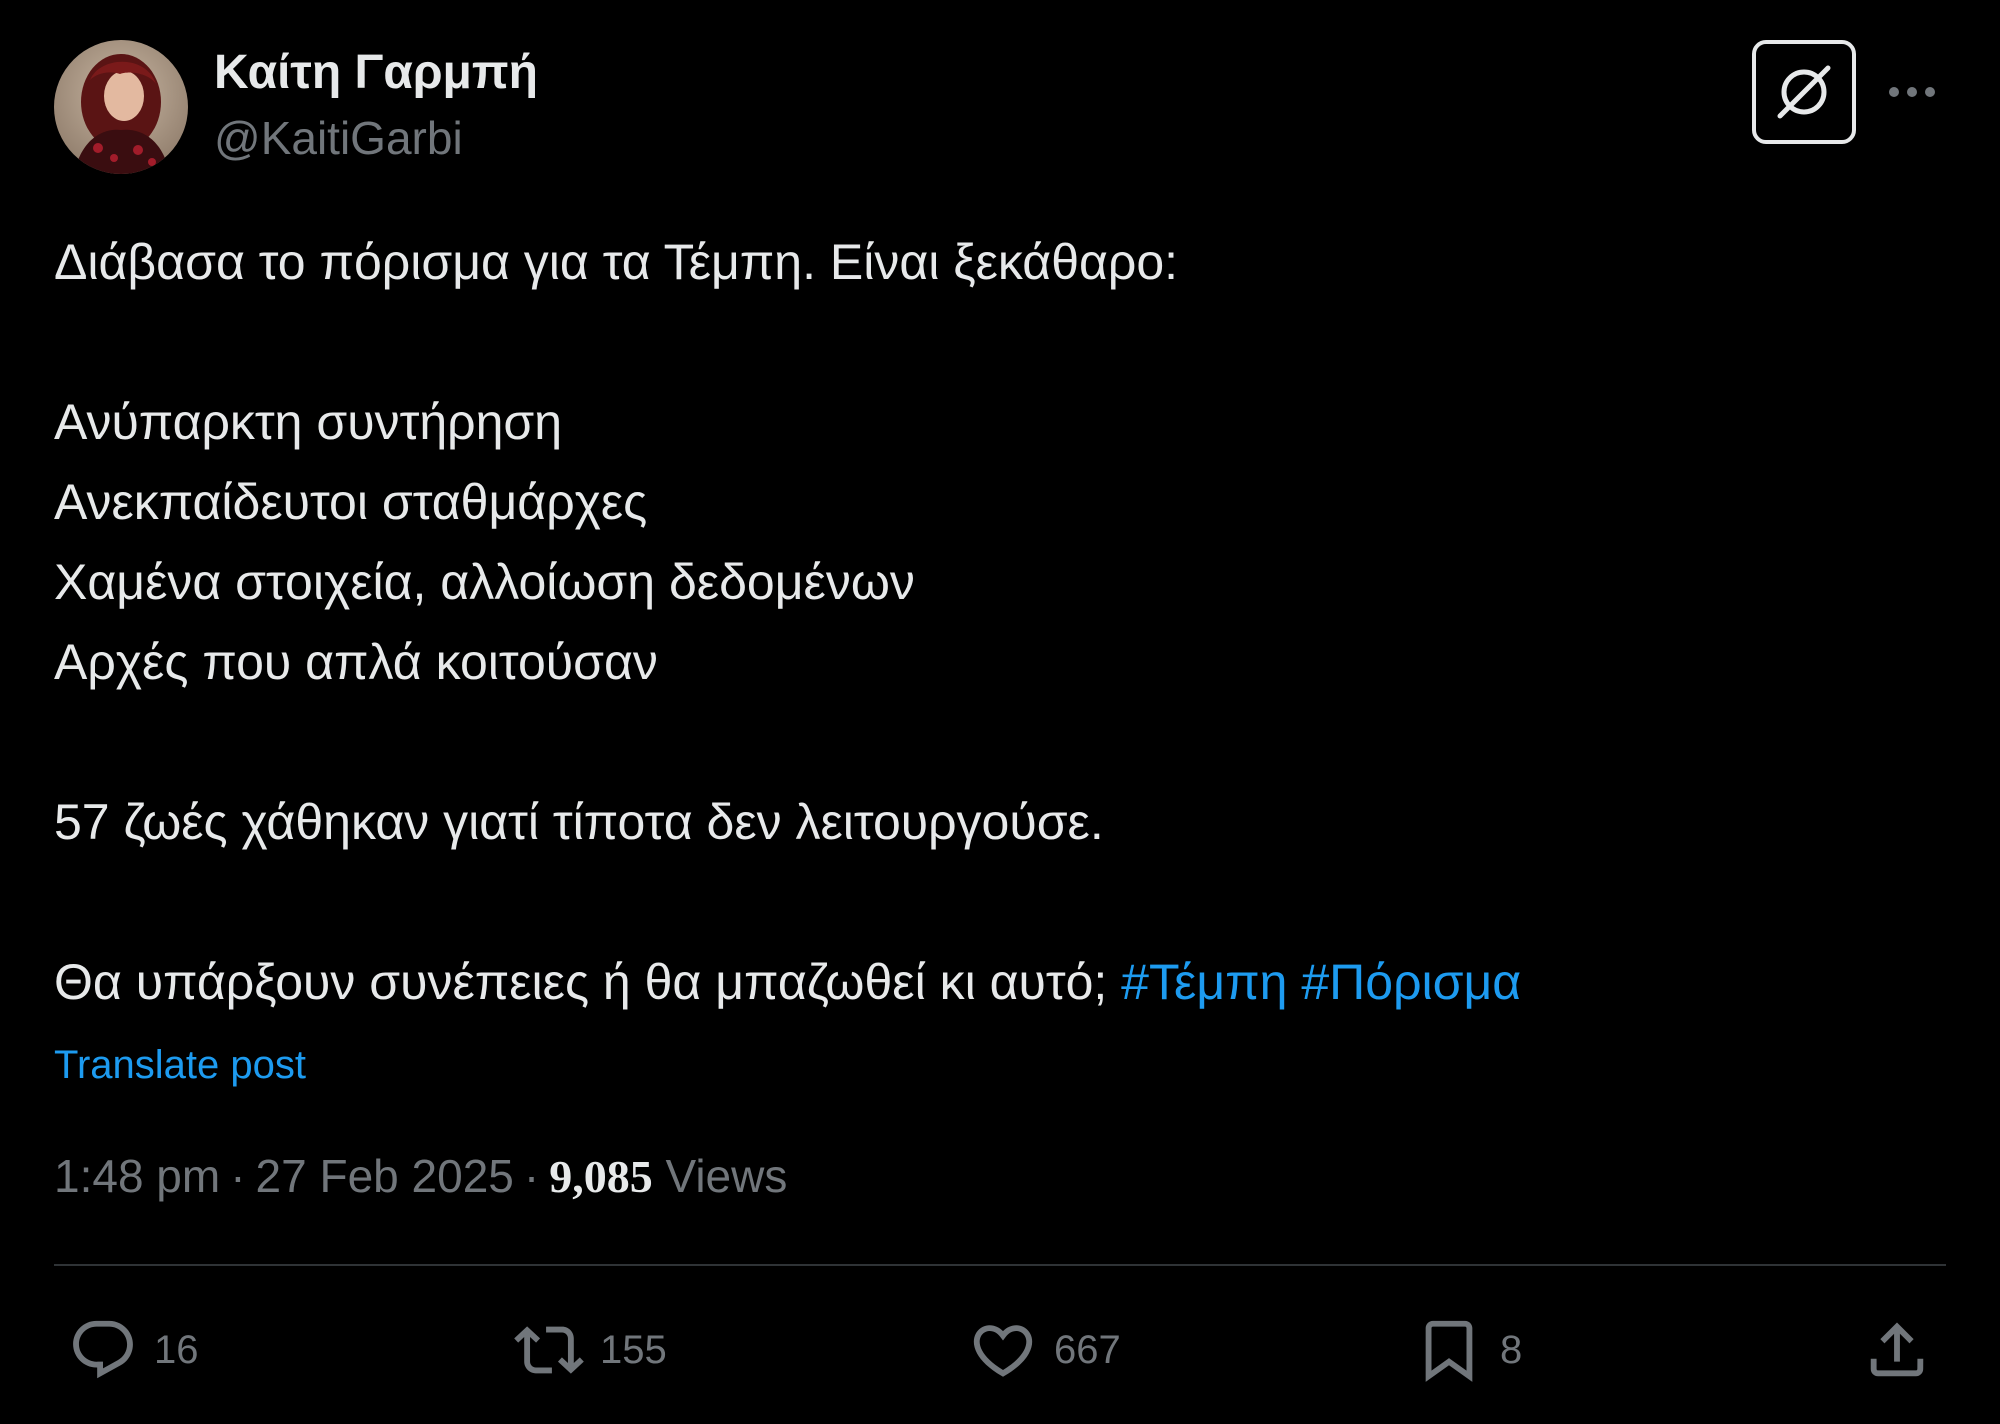 The width and height of the screenshot is (2000, 1424). What do you see at coordinates (484, 582) in the screenshot?
I see `post-line: Χαμένα στοιχεία, αλλοίωση δεδομένων` at bounding box center [484, 582].